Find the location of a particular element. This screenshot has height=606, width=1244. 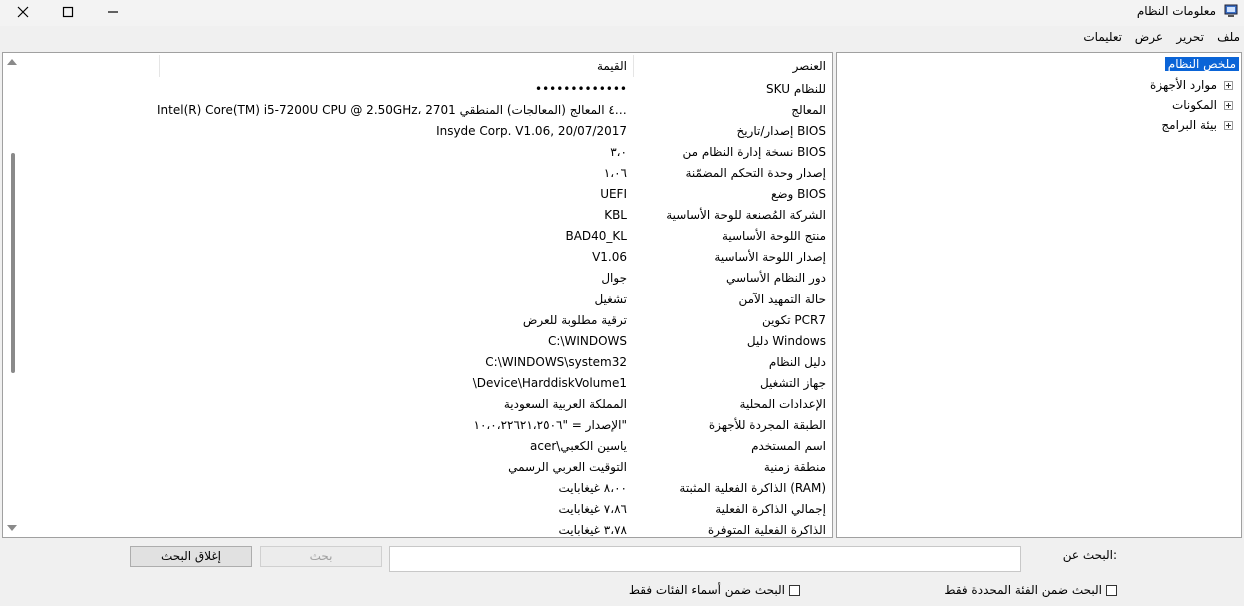

table-row: إصدار اللوحة الأساسية V1.06 is located at coordinates (427, 257).